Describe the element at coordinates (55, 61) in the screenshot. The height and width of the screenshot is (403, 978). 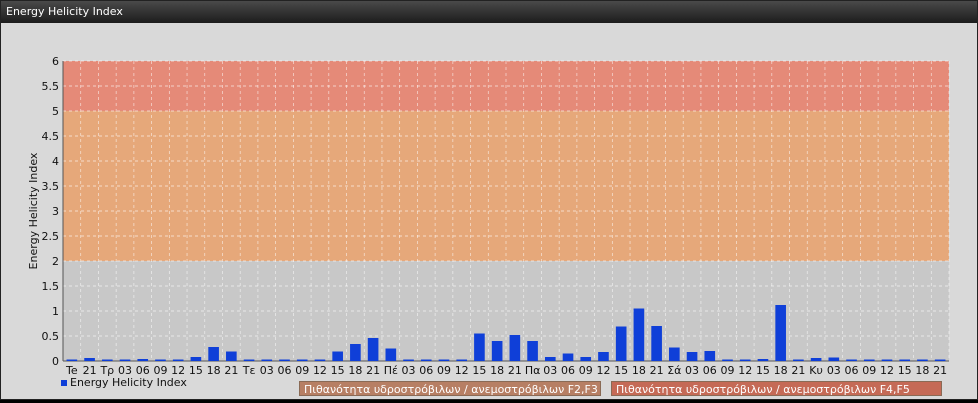
I see `y-tick-label: 6` at that location.